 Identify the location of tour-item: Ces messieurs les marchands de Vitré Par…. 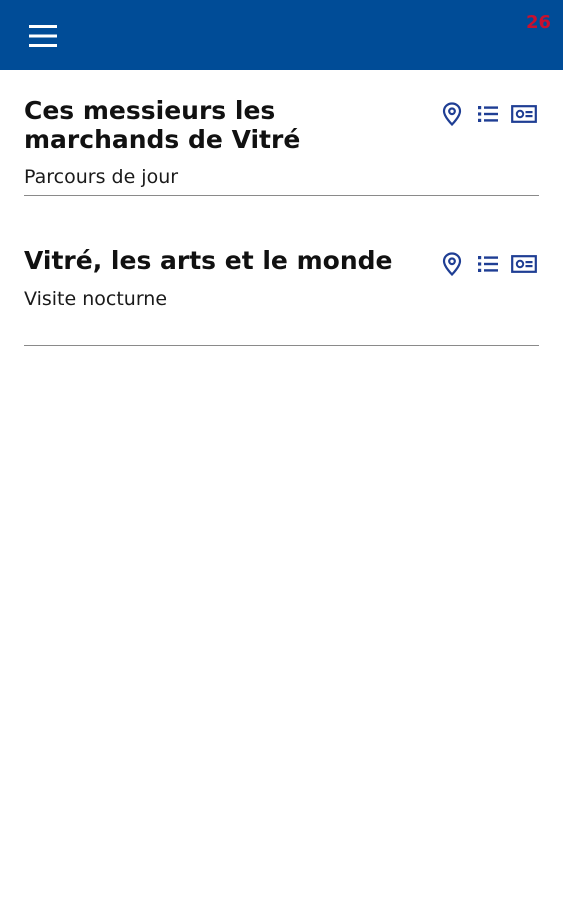
(281, 146).